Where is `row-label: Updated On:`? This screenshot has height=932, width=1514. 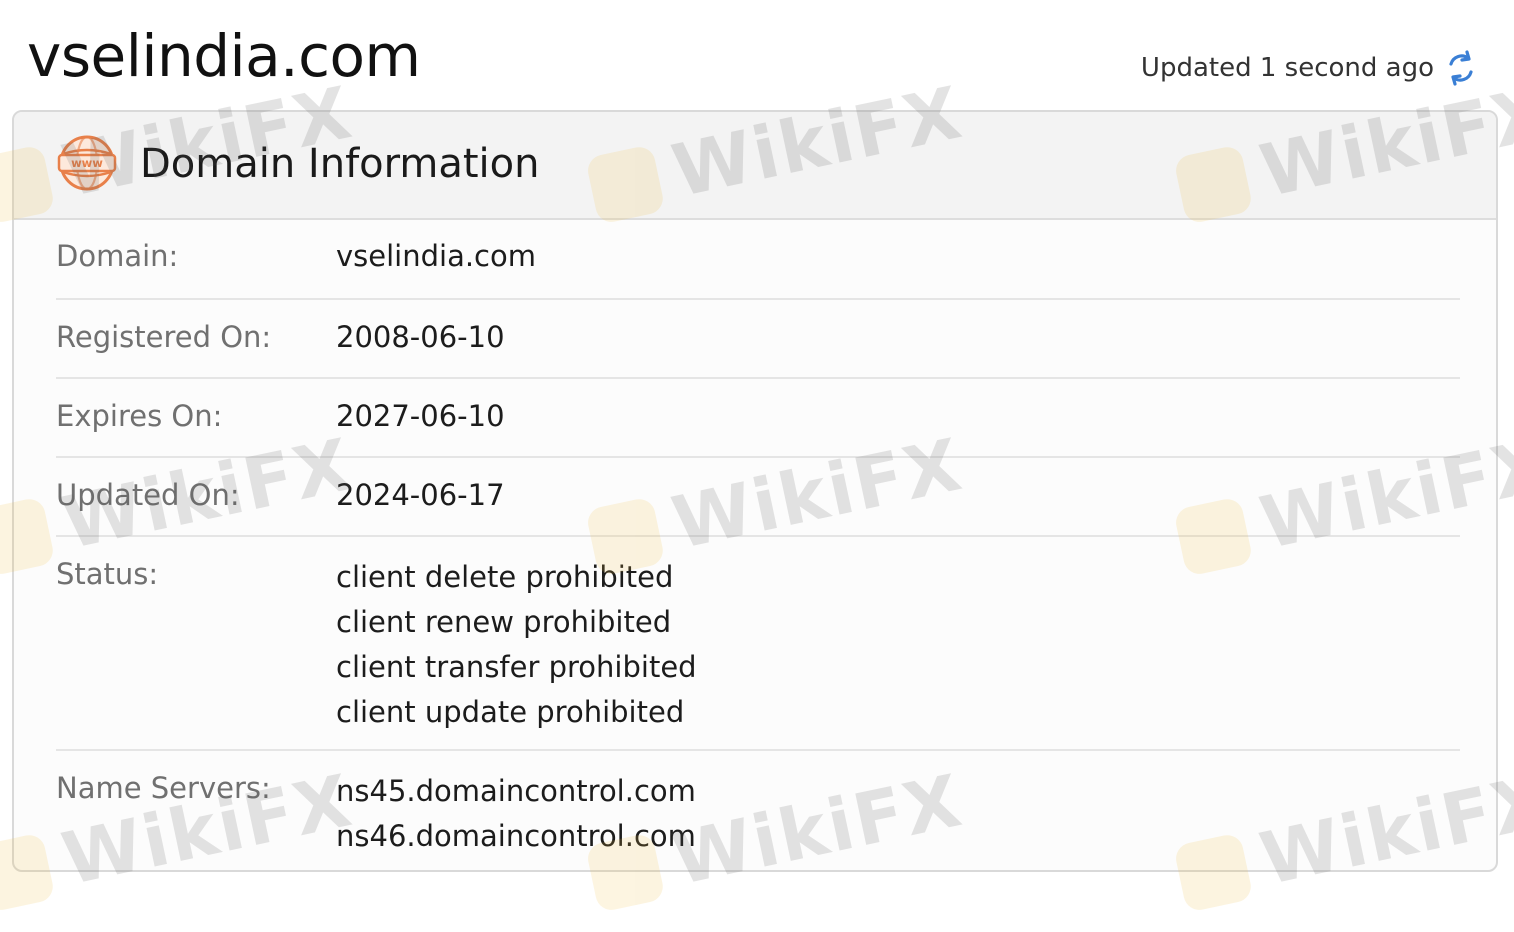 row-label: Updated On: is located at coordinates (148, 495).